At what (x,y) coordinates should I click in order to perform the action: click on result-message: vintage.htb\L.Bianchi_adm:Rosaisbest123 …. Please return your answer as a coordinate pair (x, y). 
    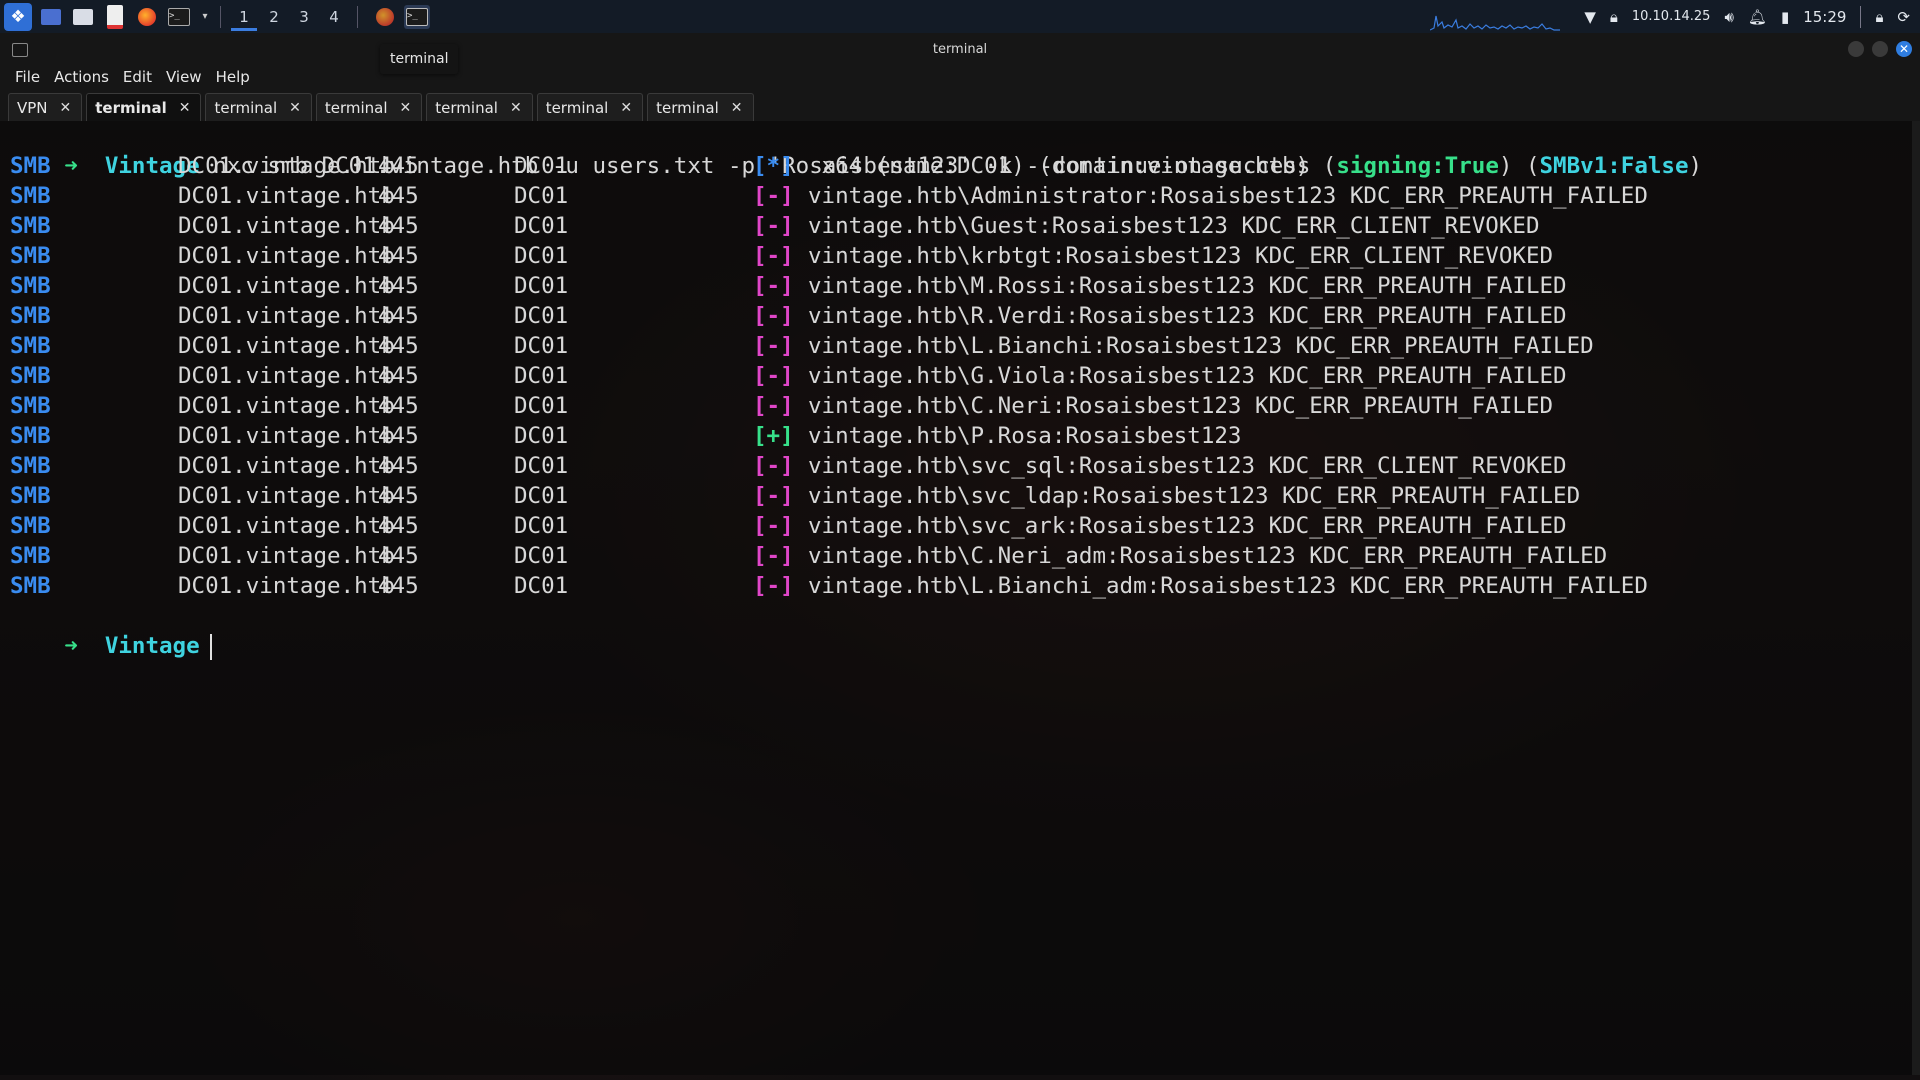
    Looking at the image, I should click on (1228, 586).